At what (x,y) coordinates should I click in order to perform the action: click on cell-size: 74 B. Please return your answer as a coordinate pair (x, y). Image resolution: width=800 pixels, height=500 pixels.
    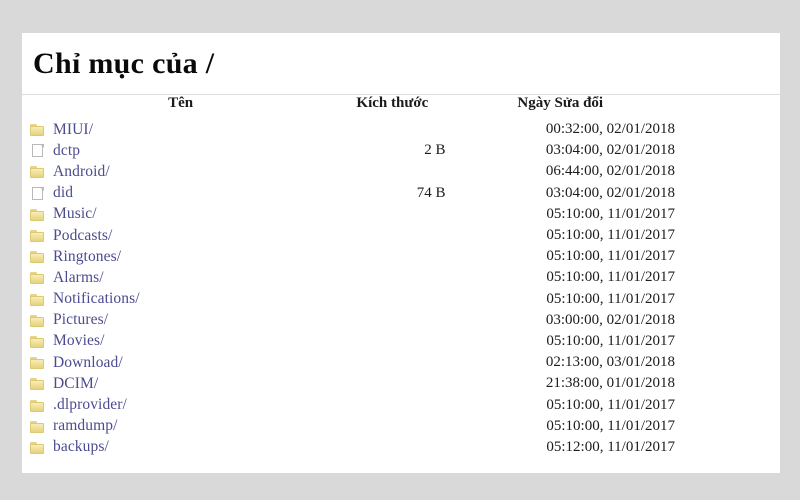
    Looking at the image, I should click on (431, 192).